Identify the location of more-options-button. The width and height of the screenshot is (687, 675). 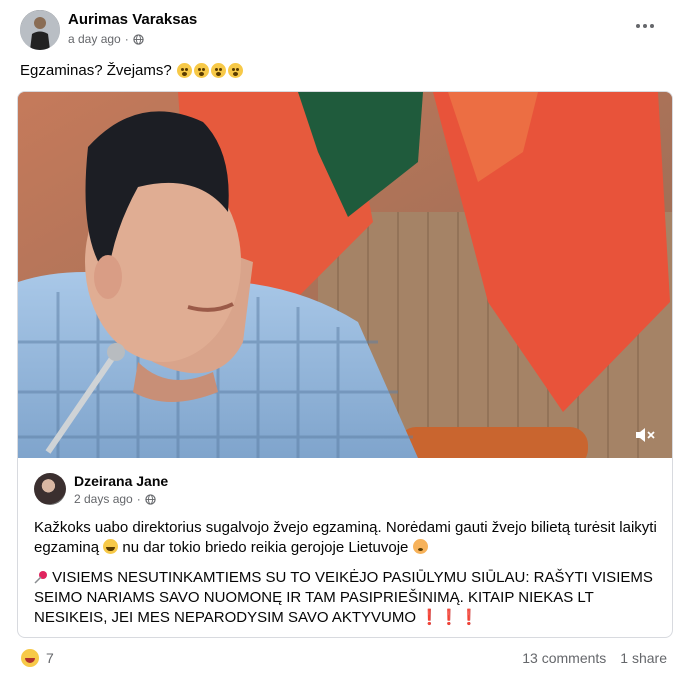
(645, 26).